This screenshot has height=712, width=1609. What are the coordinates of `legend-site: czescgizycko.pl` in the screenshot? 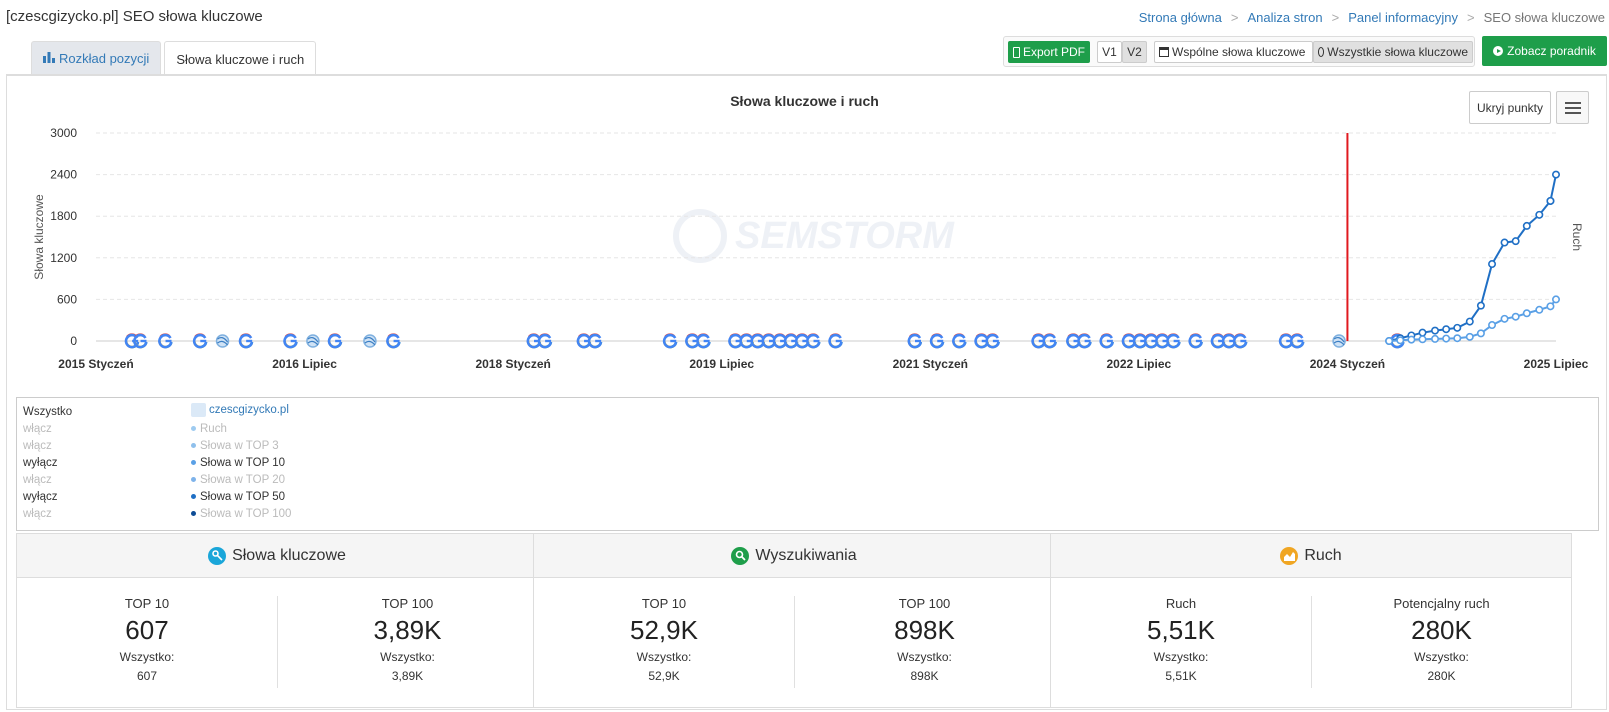 It's located at (240, 410).